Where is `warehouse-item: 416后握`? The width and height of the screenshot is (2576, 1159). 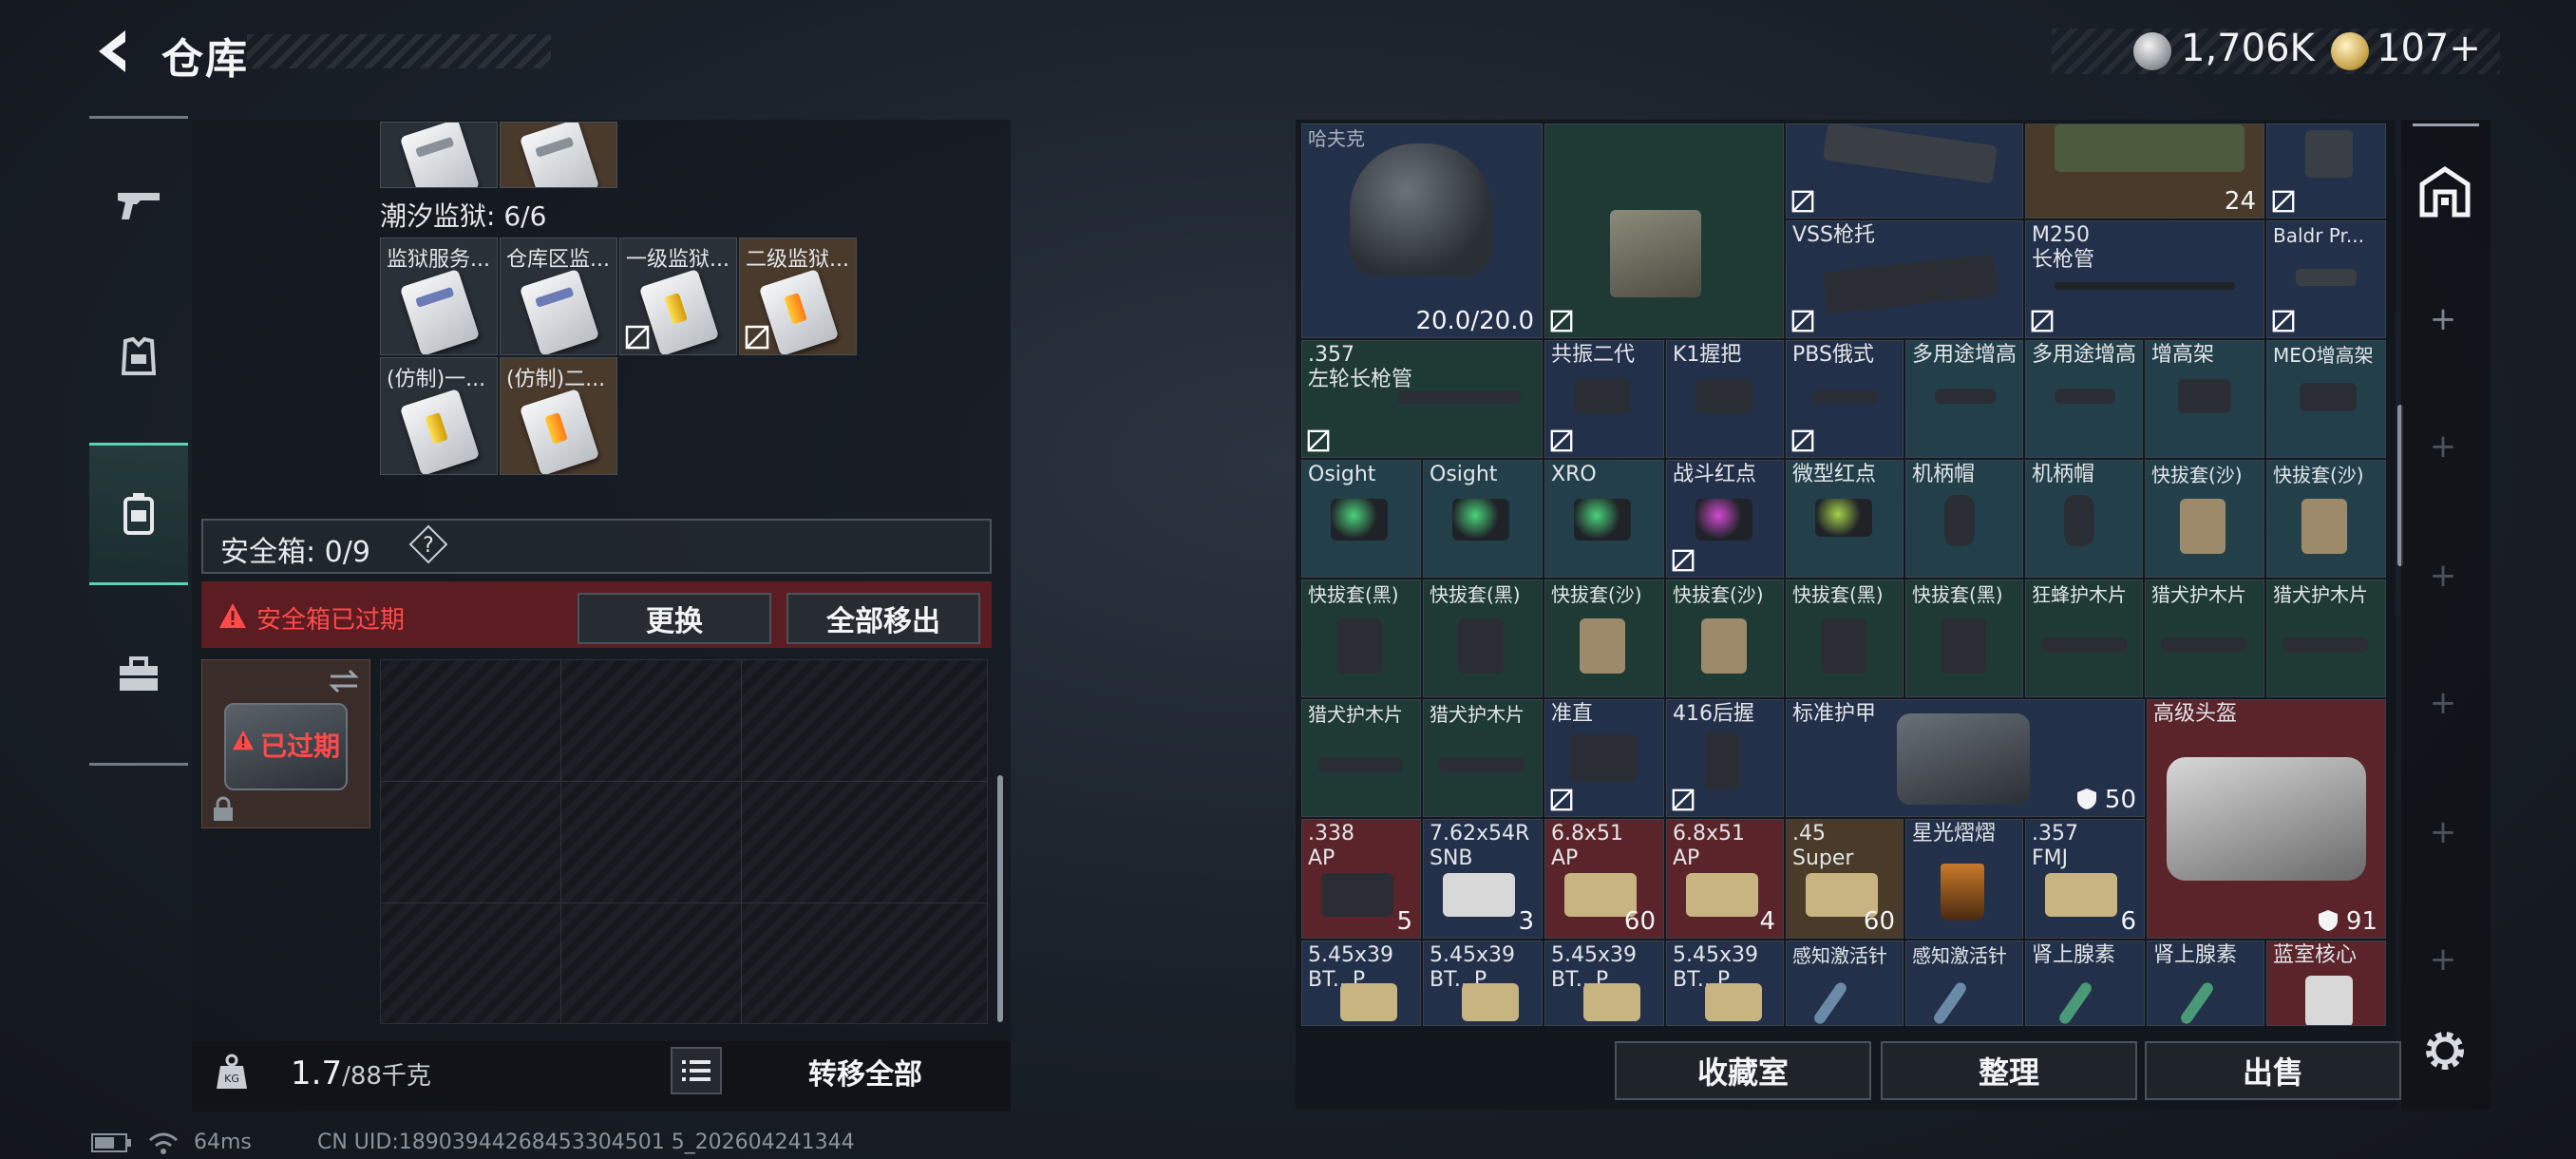 warehouse-item: 416后握 is located at coordinates (1725, 758).